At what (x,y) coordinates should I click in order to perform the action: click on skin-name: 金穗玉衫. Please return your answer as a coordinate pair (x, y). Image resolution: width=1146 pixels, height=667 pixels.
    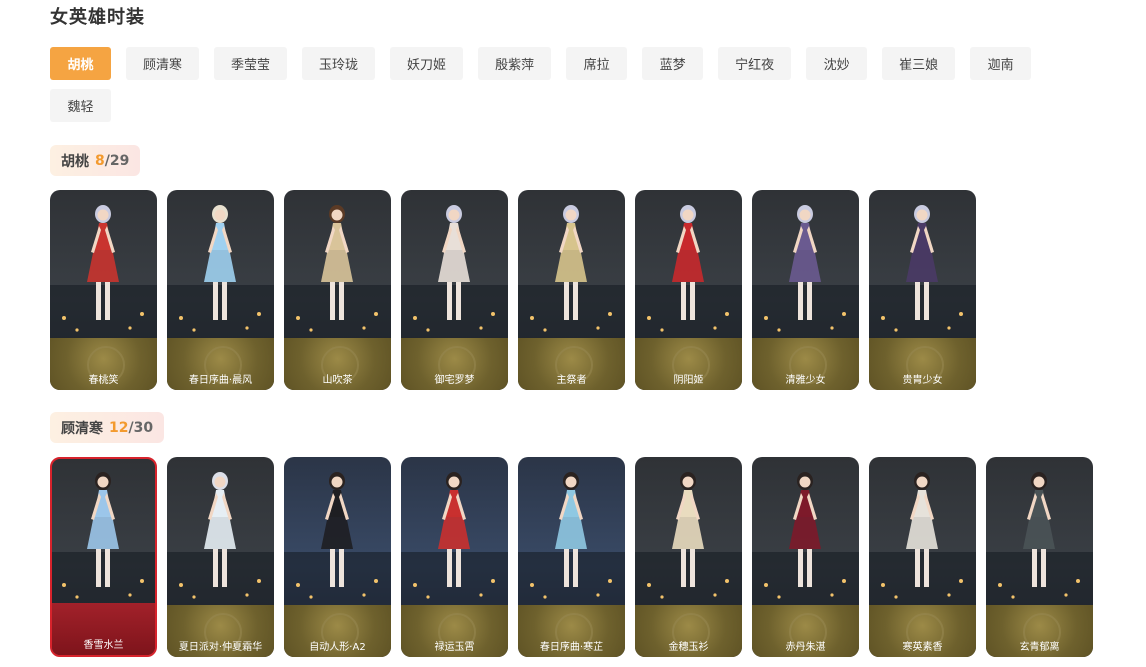
    Looking at the image, I should click on (688, 647).